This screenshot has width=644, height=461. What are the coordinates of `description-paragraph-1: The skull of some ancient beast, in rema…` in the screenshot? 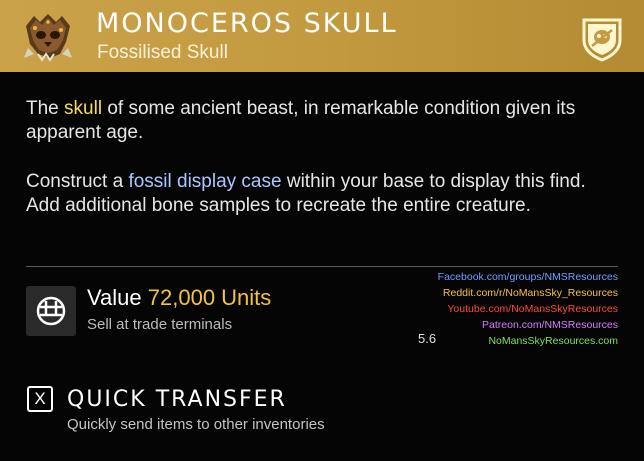 It's located at (321, 121).